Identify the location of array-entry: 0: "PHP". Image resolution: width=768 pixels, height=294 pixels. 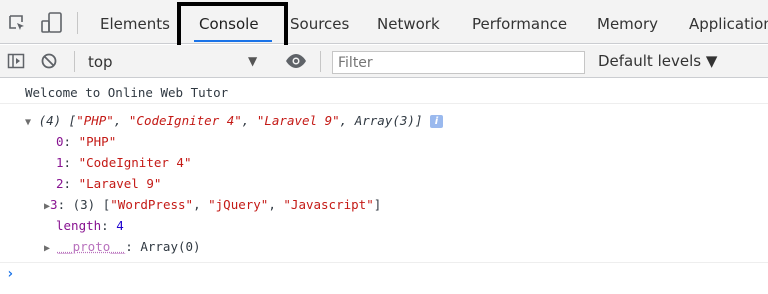
(86, 141).